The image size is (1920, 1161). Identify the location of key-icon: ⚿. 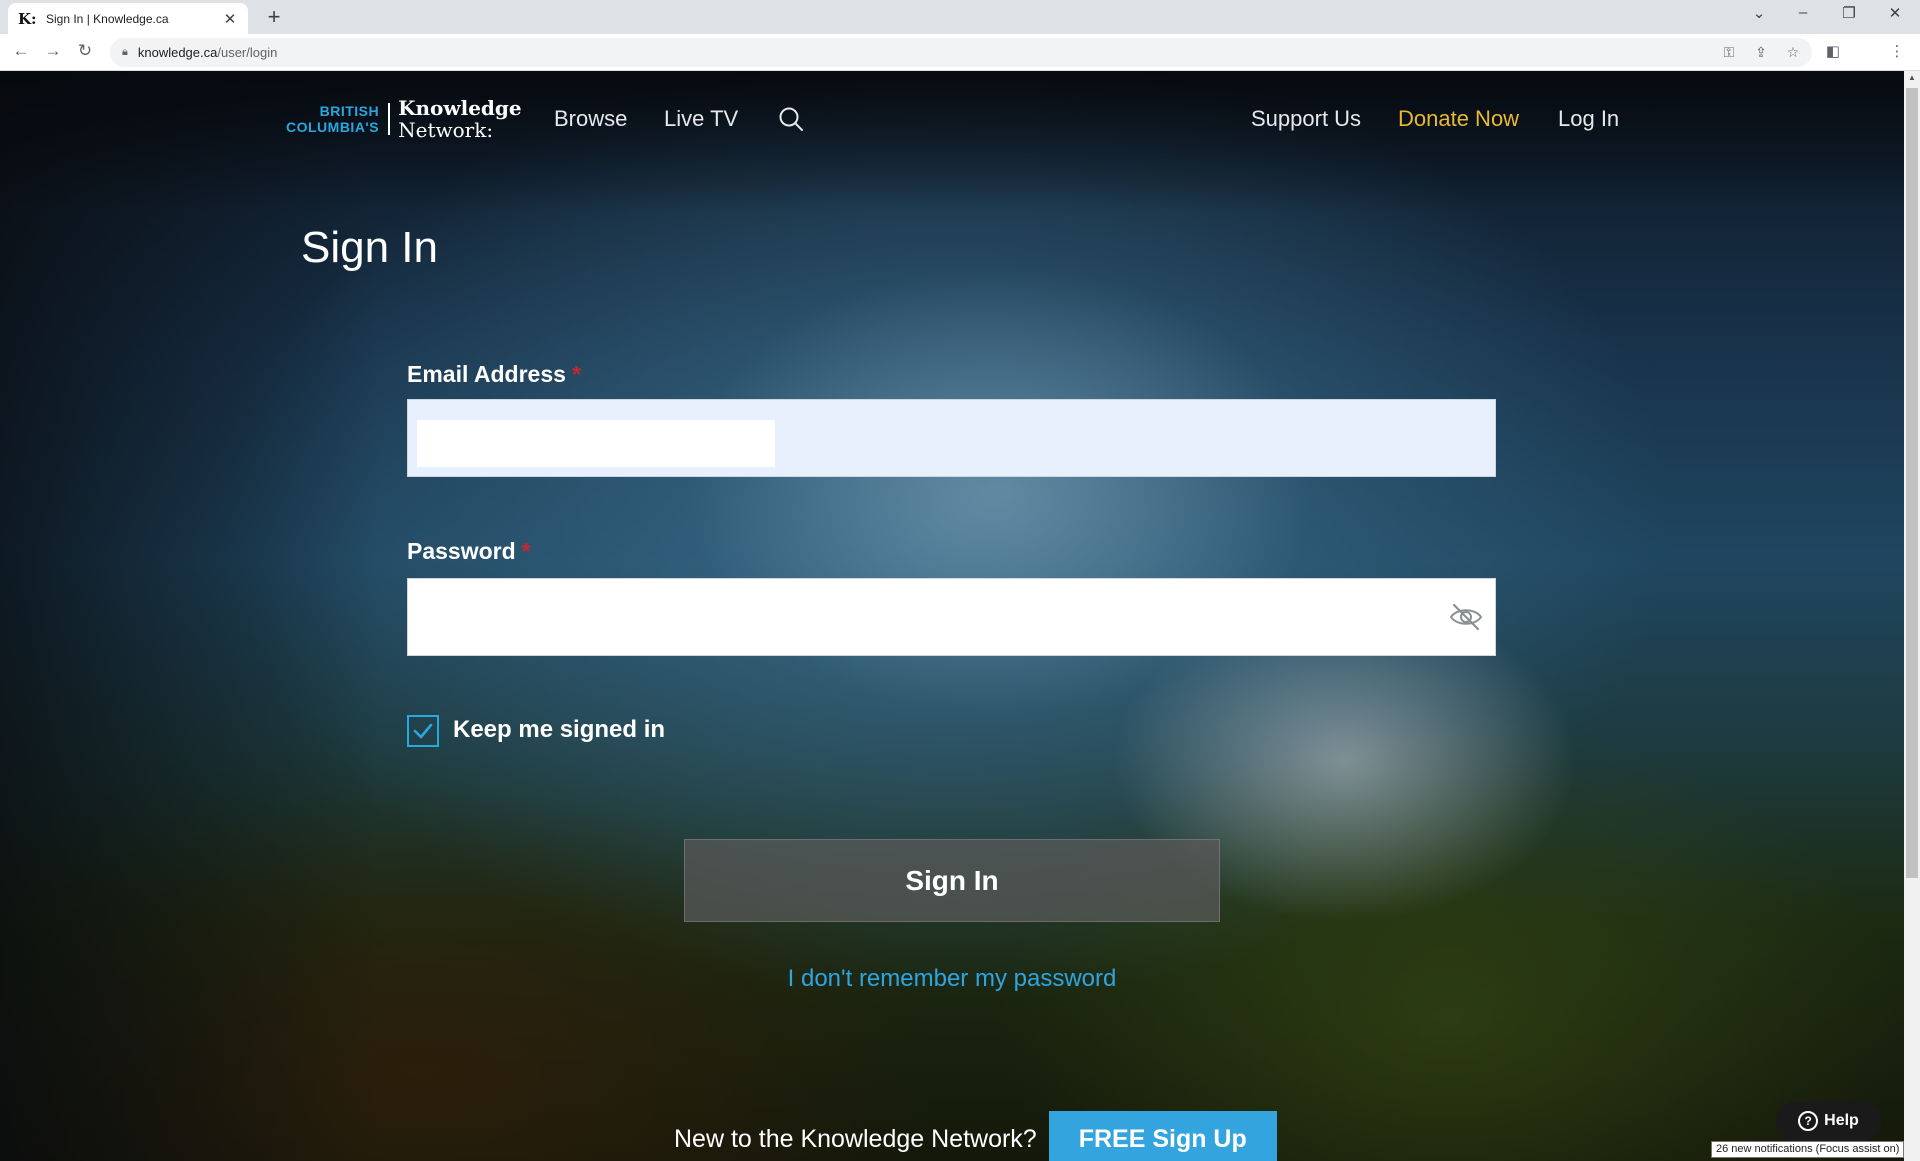
(1729, 52).